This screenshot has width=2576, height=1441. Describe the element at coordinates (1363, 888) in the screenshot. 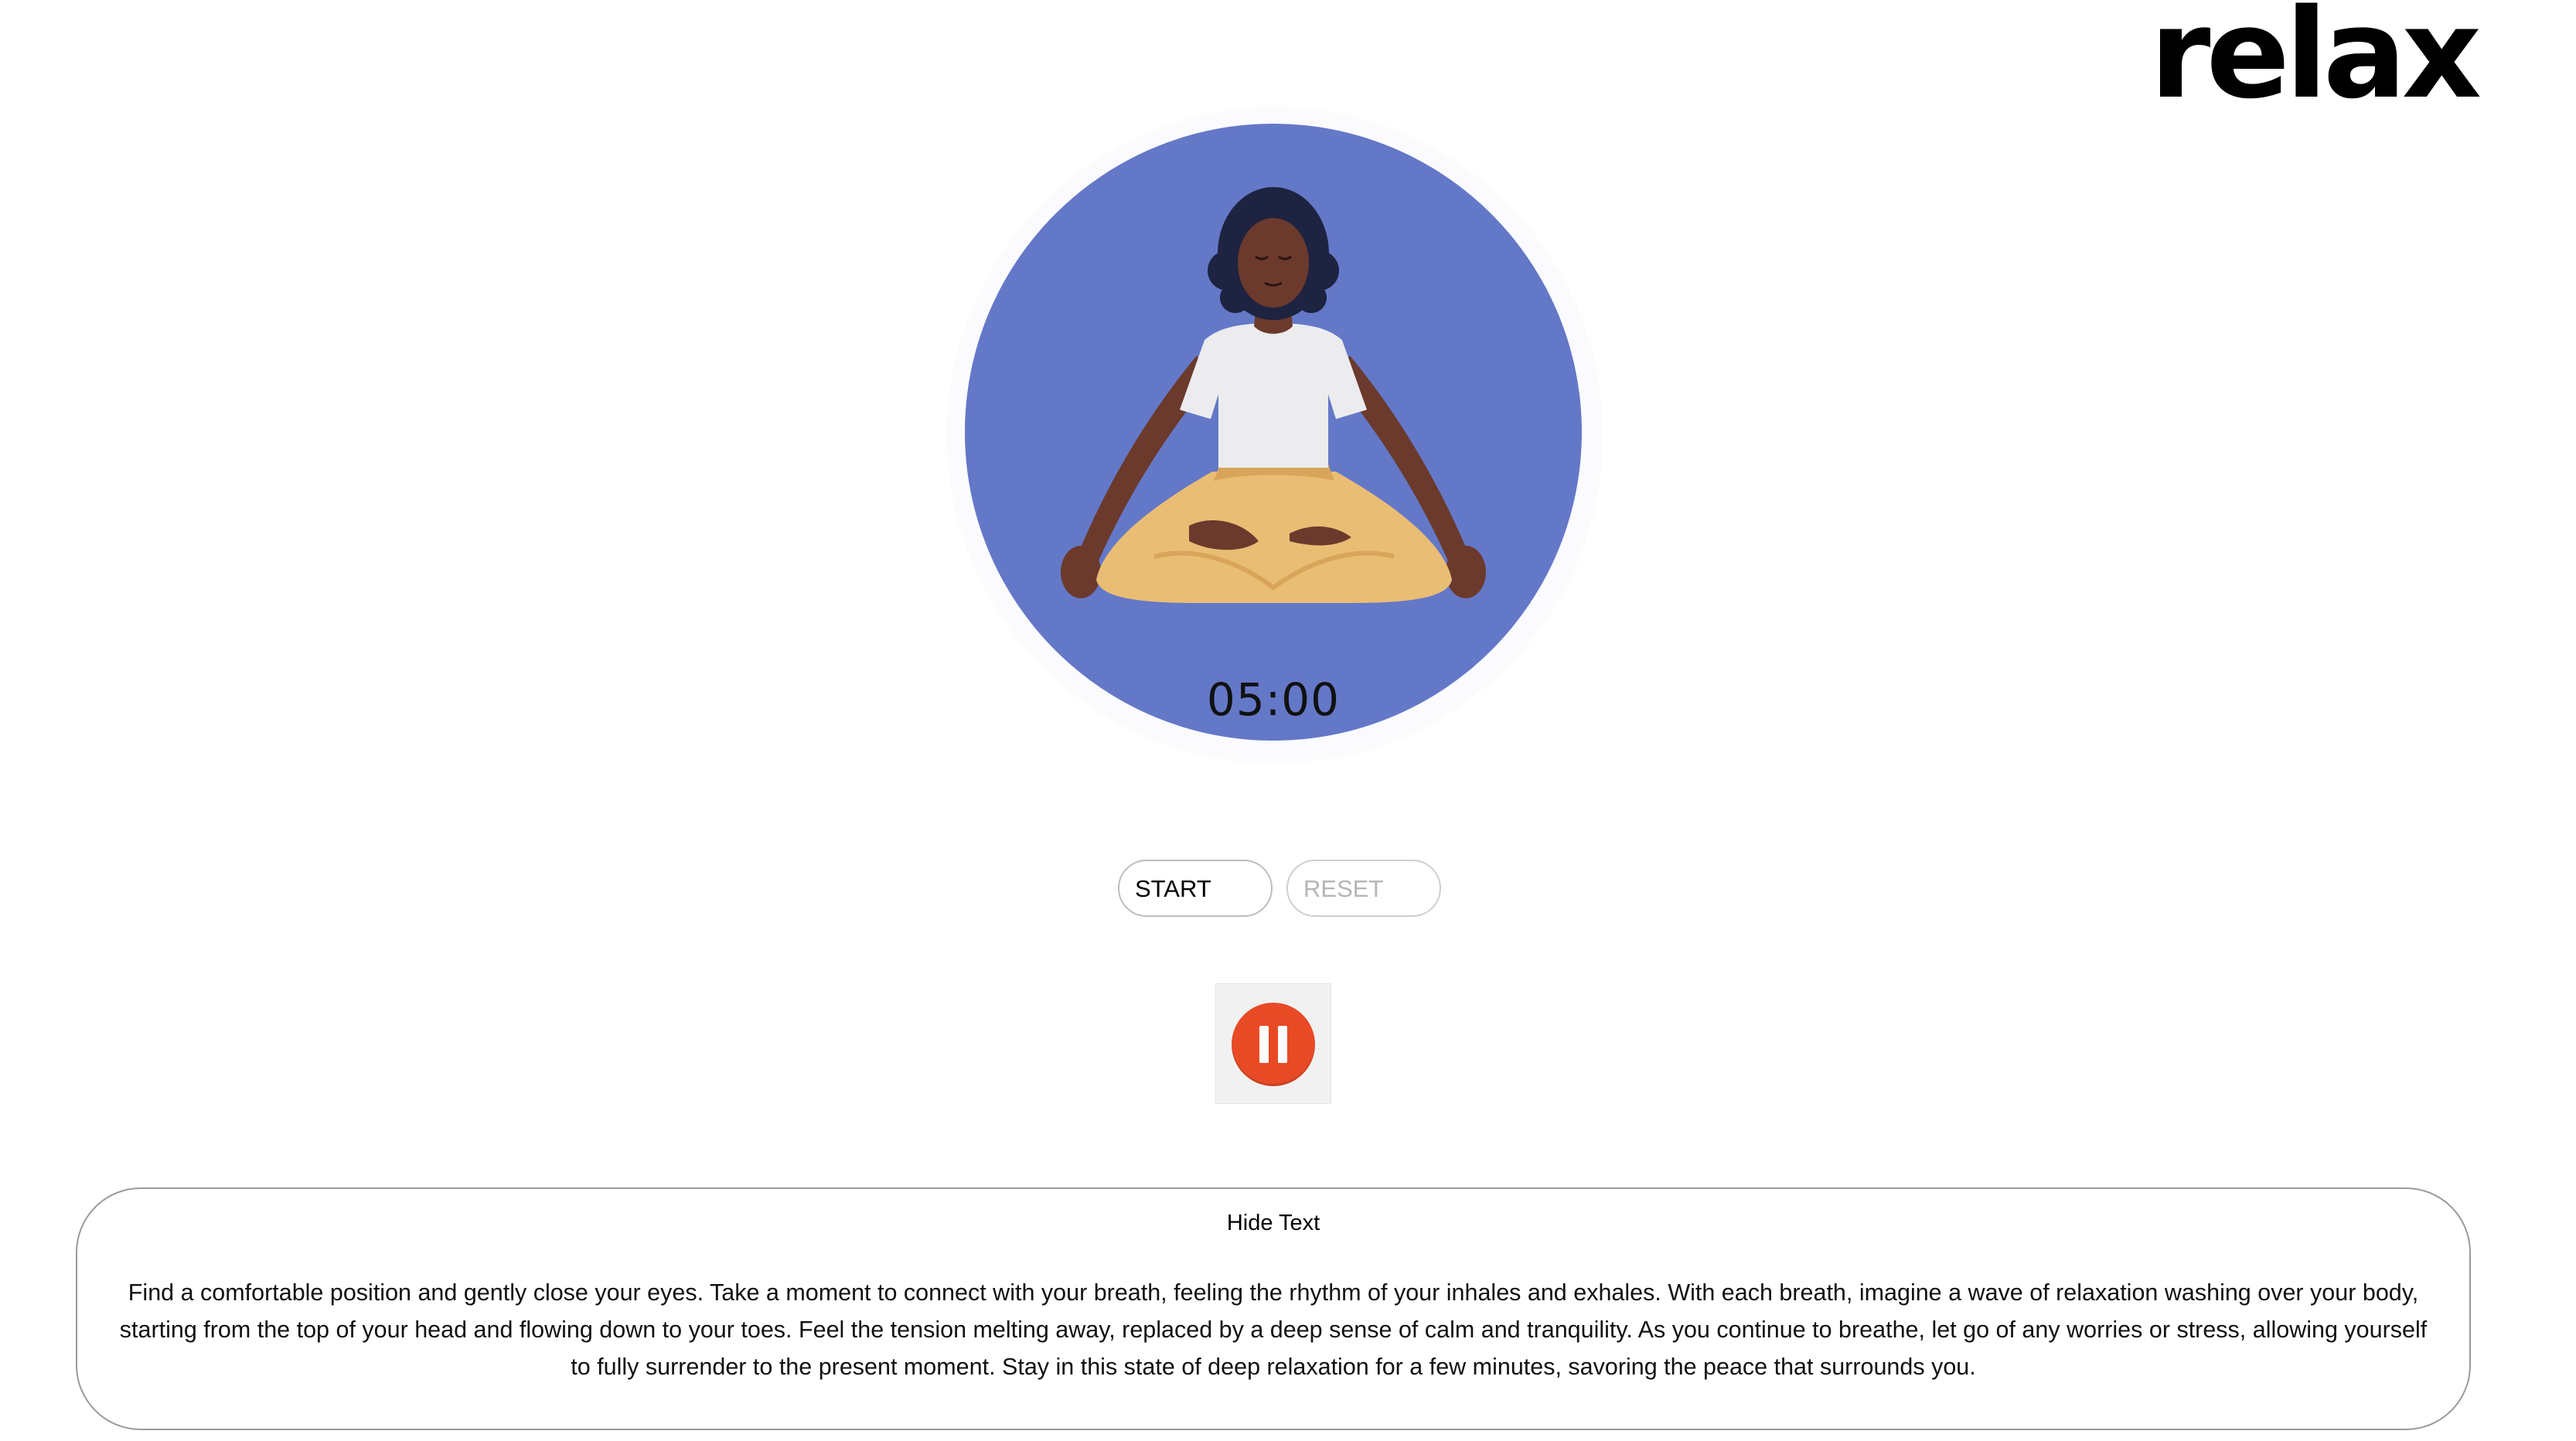

I see `reset-button: RESET` at that location.